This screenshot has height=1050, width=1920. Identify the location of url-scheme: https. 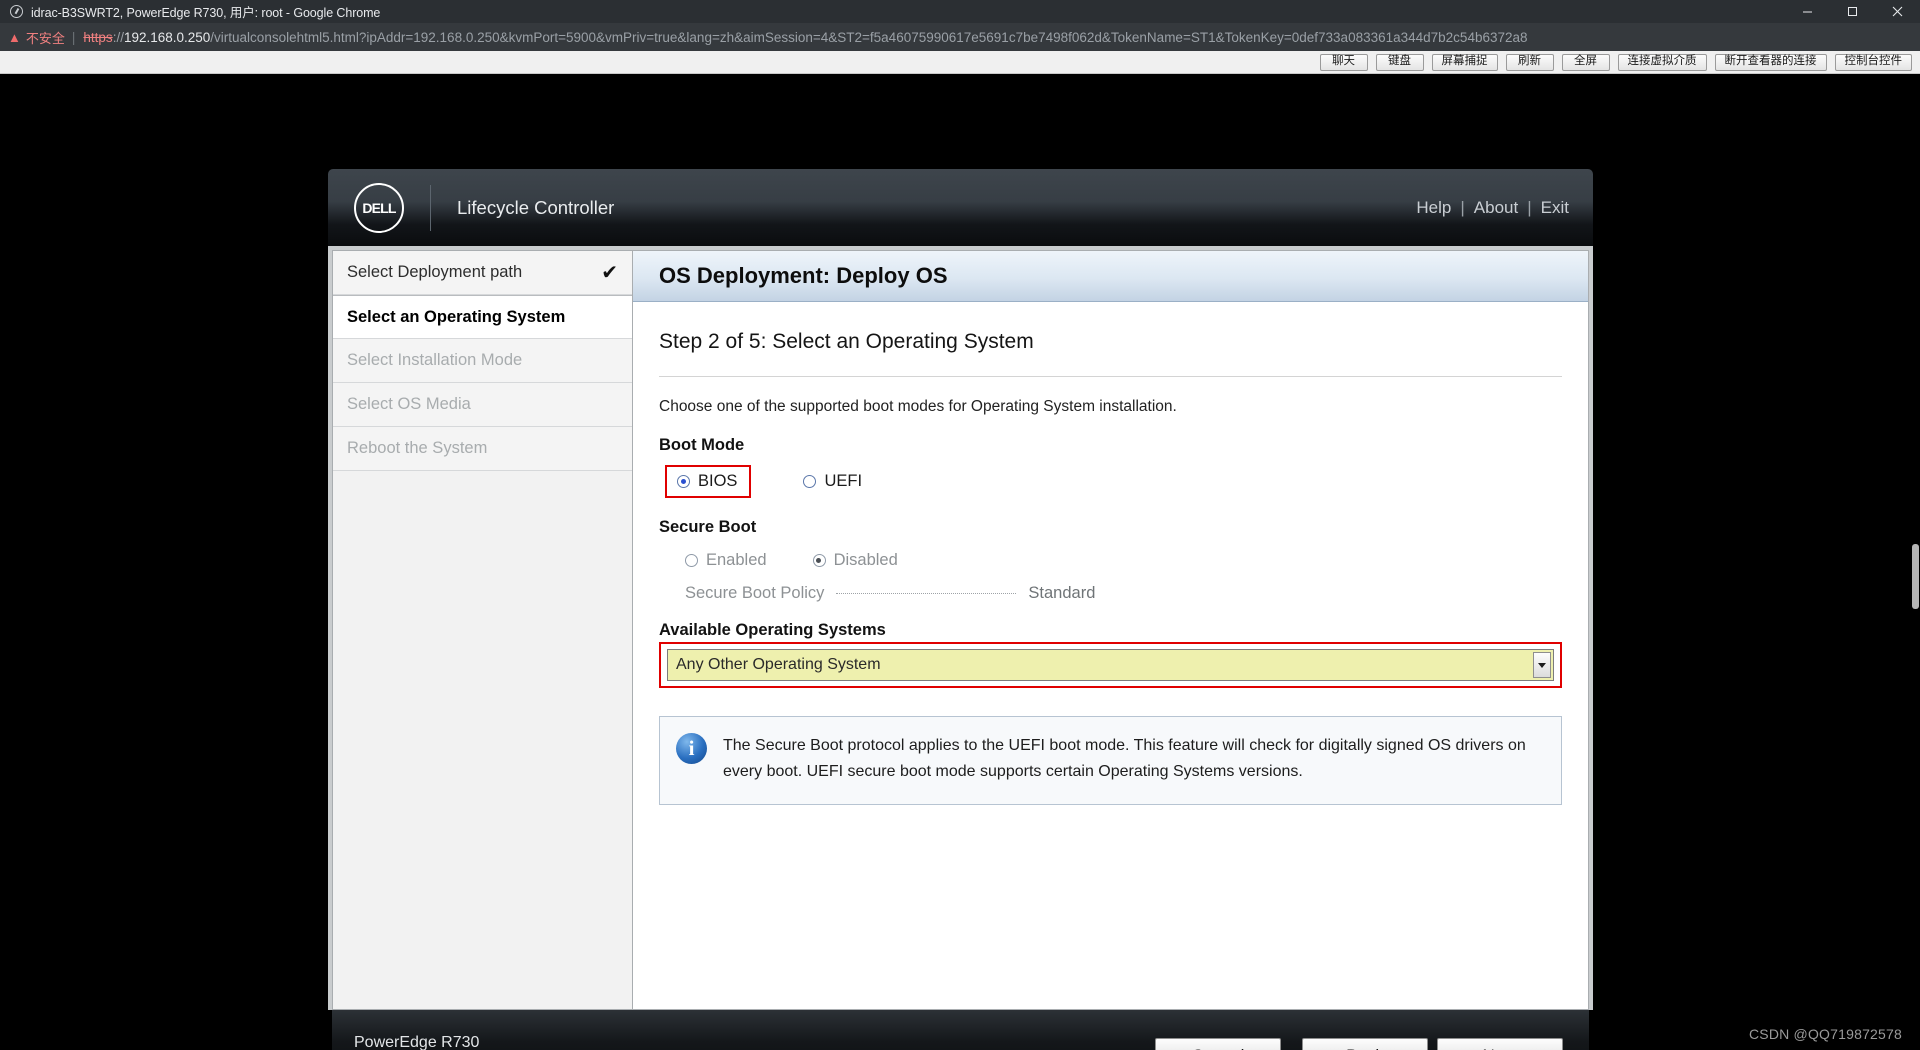
(98, 37).